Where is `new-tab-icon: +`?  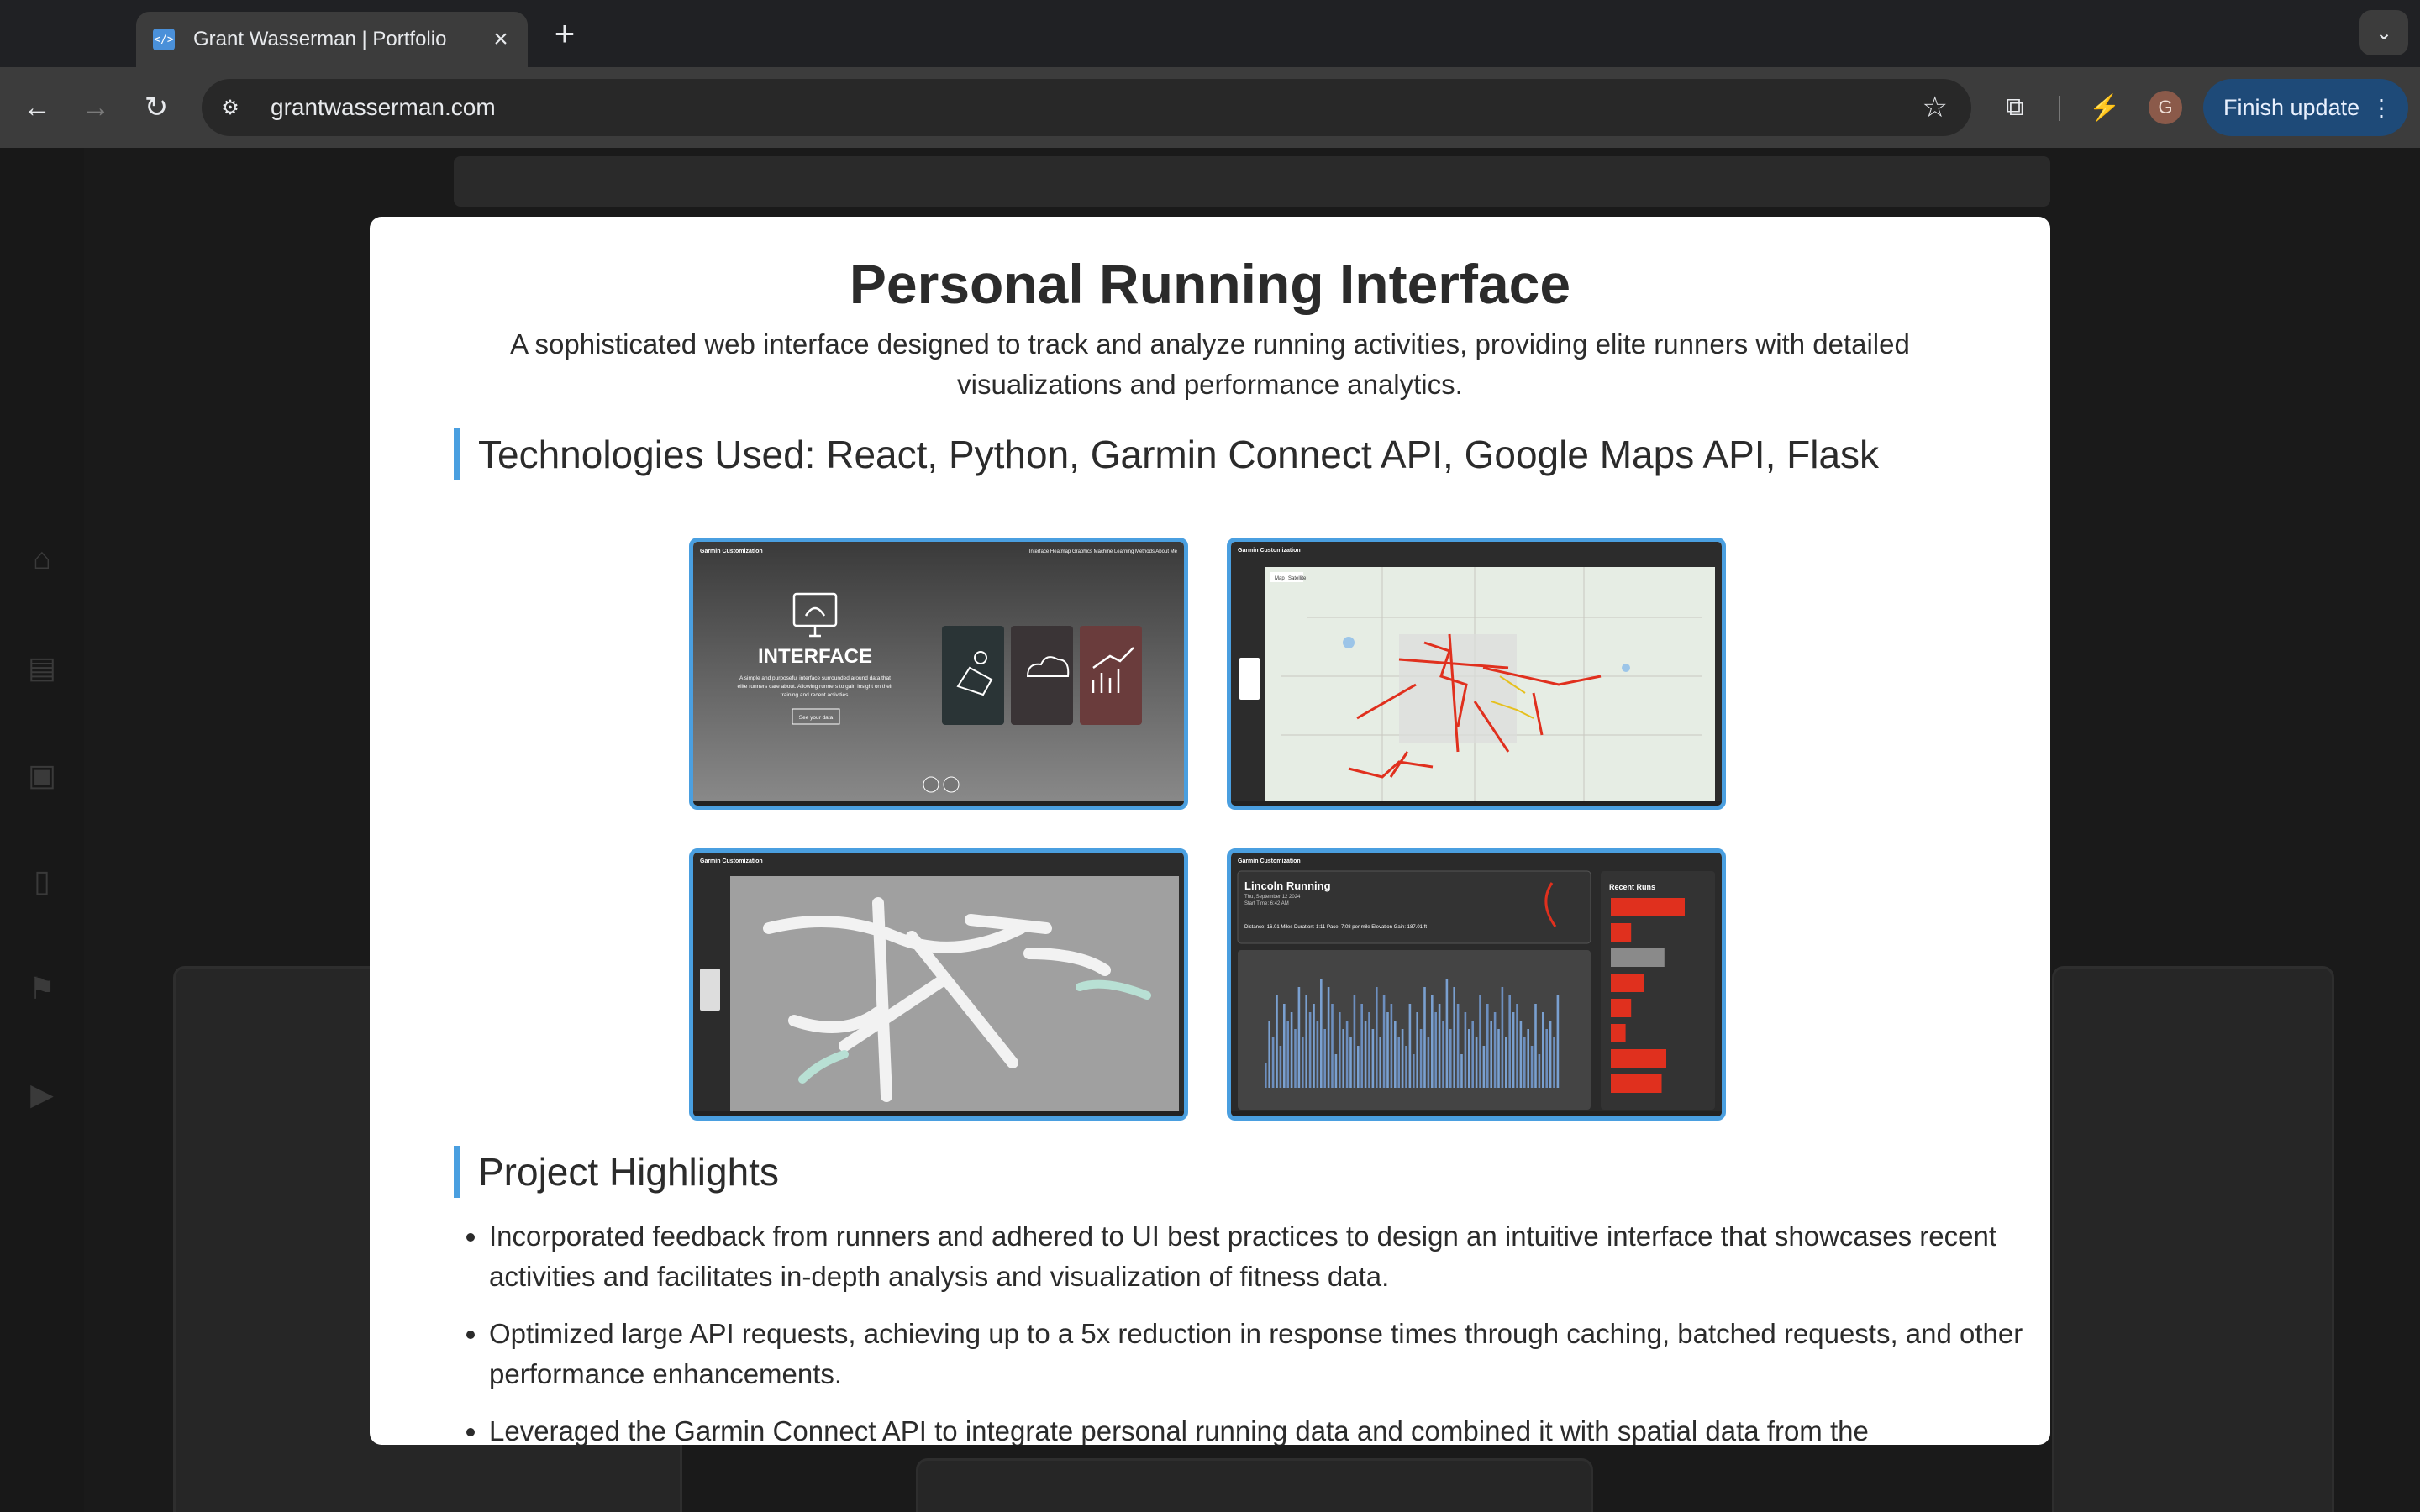
new-tab-icon: + is located at coordinates (564, 33).